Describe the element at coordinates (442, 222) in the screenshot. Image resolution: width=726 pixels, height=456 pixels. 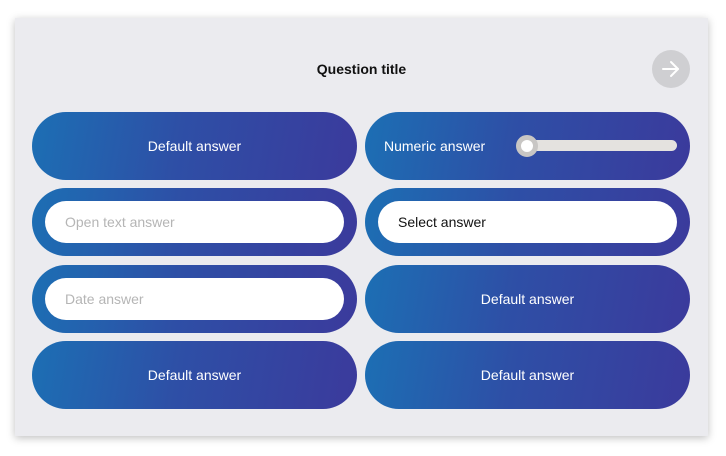
I see `select-answer-value: Select answer` at that location.